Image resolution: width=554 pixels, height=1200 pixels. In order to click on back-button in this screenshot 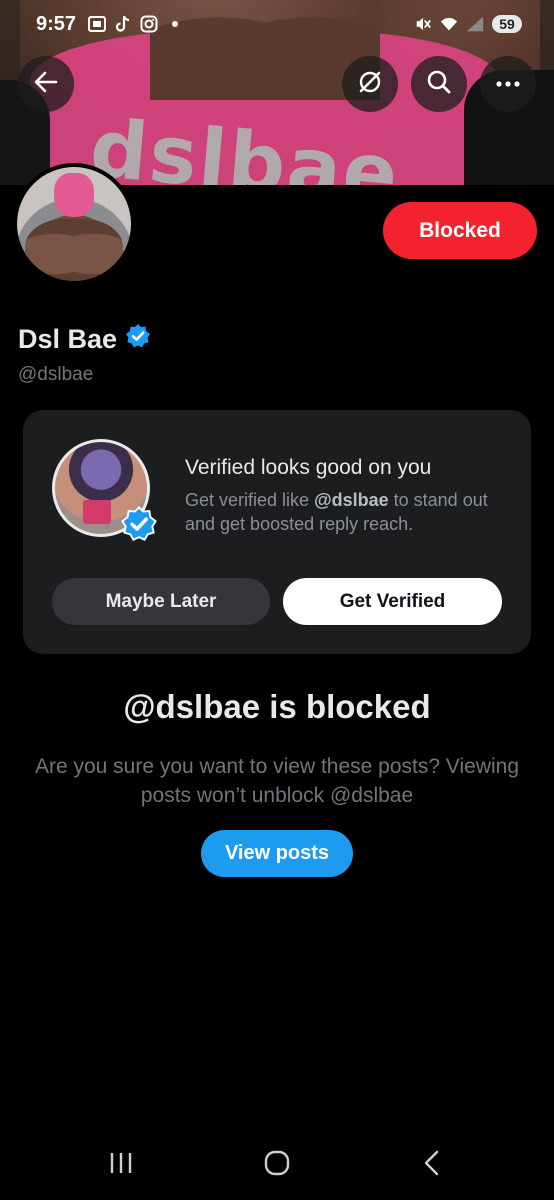, I will do `click(46, 84)`.